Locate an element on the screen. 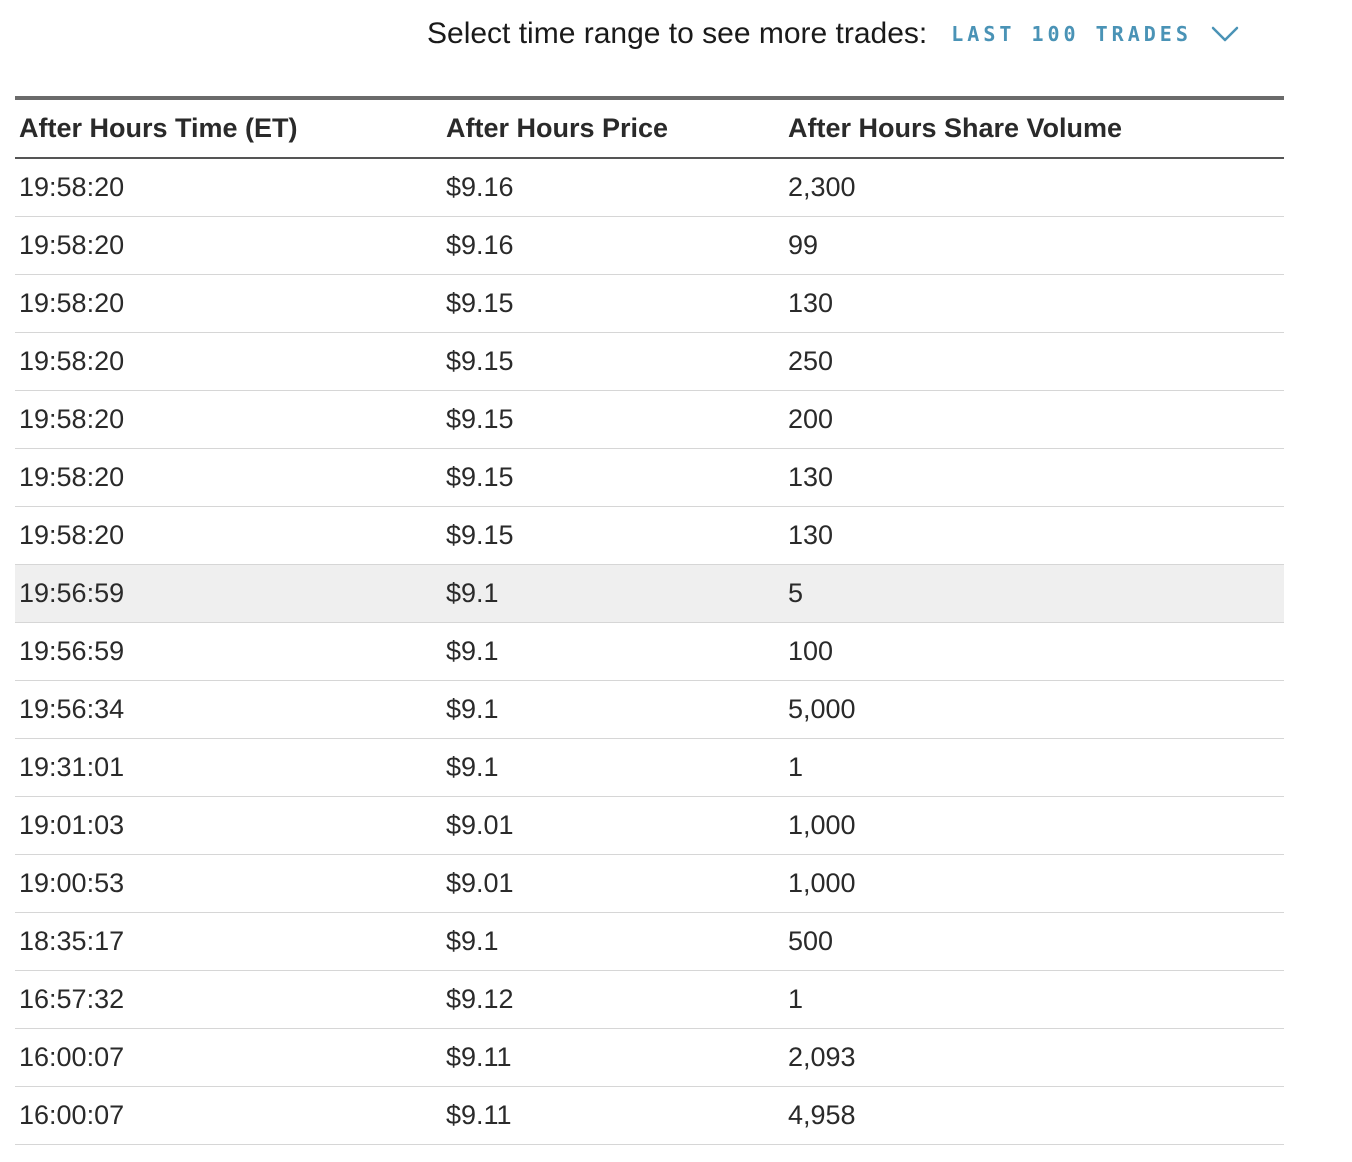 The width and height of the screenshot is (1352, 1162). cell-volume: 100 is located at coordinates (1034, 651).